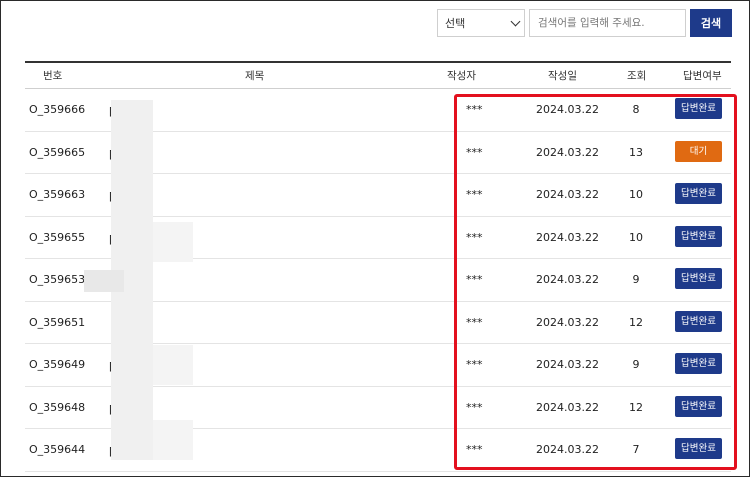  Describe the element at coordinates (57, 279) in the screenshot. I see `post-number: O_359653` at that location.